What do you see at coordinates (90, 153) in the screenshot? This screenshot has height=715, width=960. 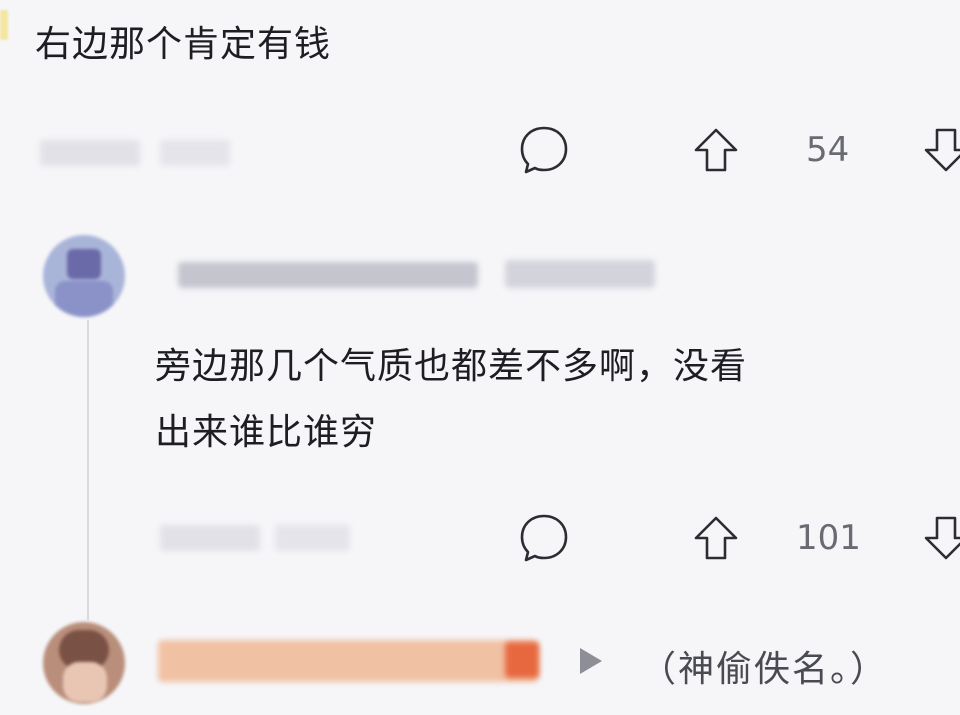 I see `comment-1-meta-blurred` at bounding box center [90, 153].